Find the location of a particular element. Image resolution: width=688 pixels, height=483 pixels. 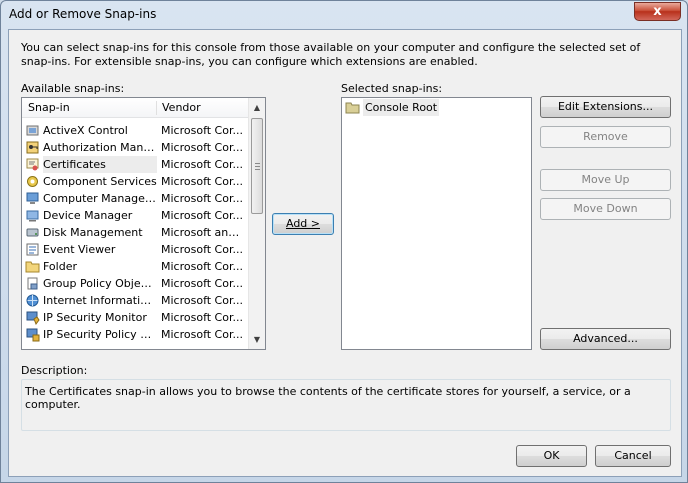

close-button: x is located at coordinates (657, 11).